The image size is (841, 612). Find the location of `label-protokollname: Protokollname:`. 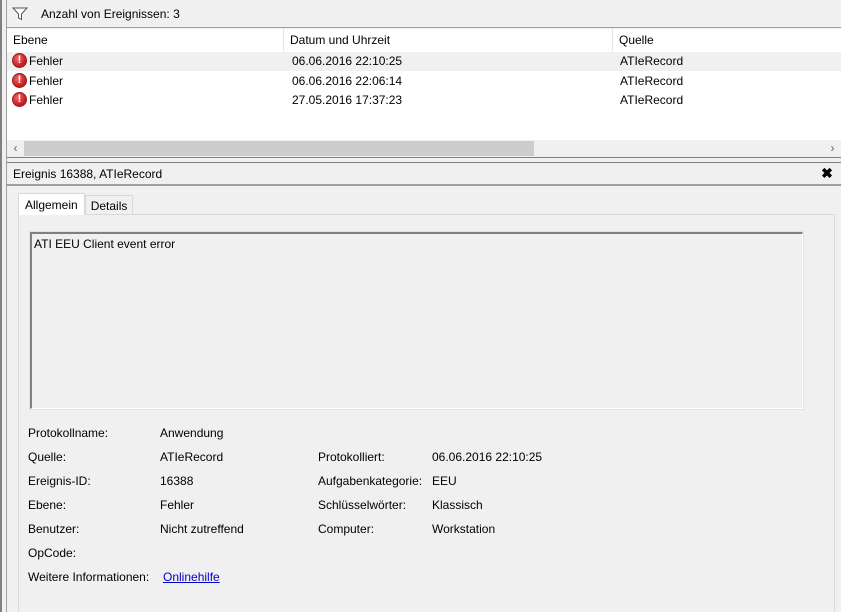

label-protokollname: Protokollname: is located at coordinates (68, 433).